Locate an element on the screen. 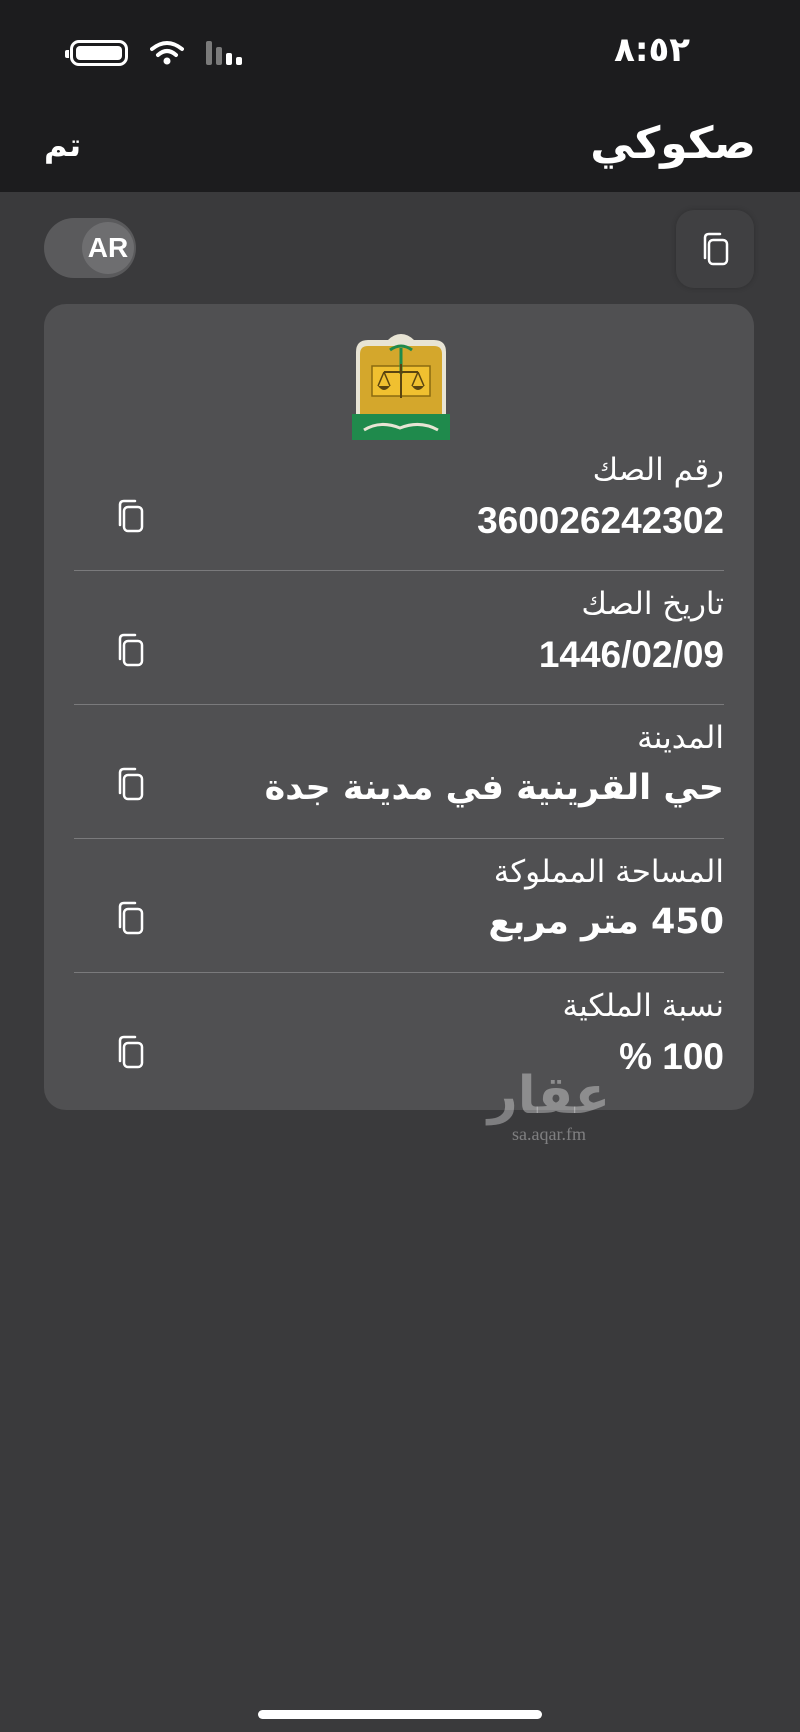 The image size is (800, 1732). status-icons is located at coordinates (153, 53).